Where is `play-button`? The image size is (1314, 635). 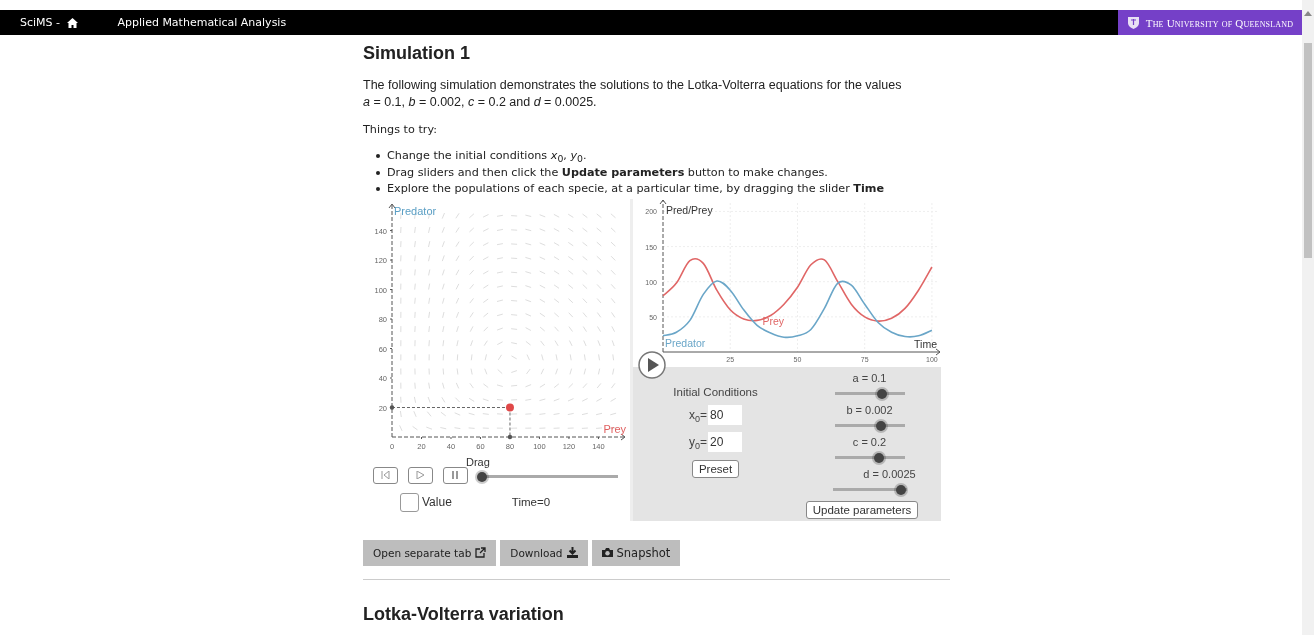 play-button is located at coordinates (420, 475).